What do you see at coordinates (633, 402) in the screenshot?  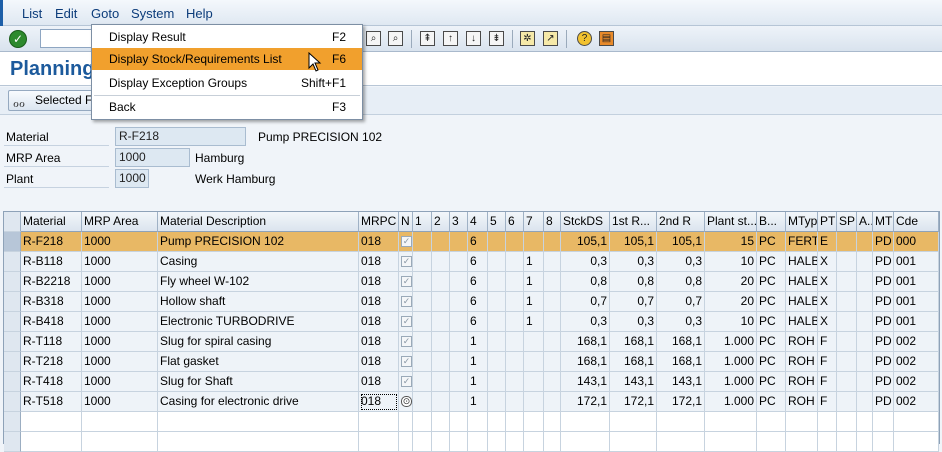 I see `table-cell: 172,1` at bounding box center [633, 402].